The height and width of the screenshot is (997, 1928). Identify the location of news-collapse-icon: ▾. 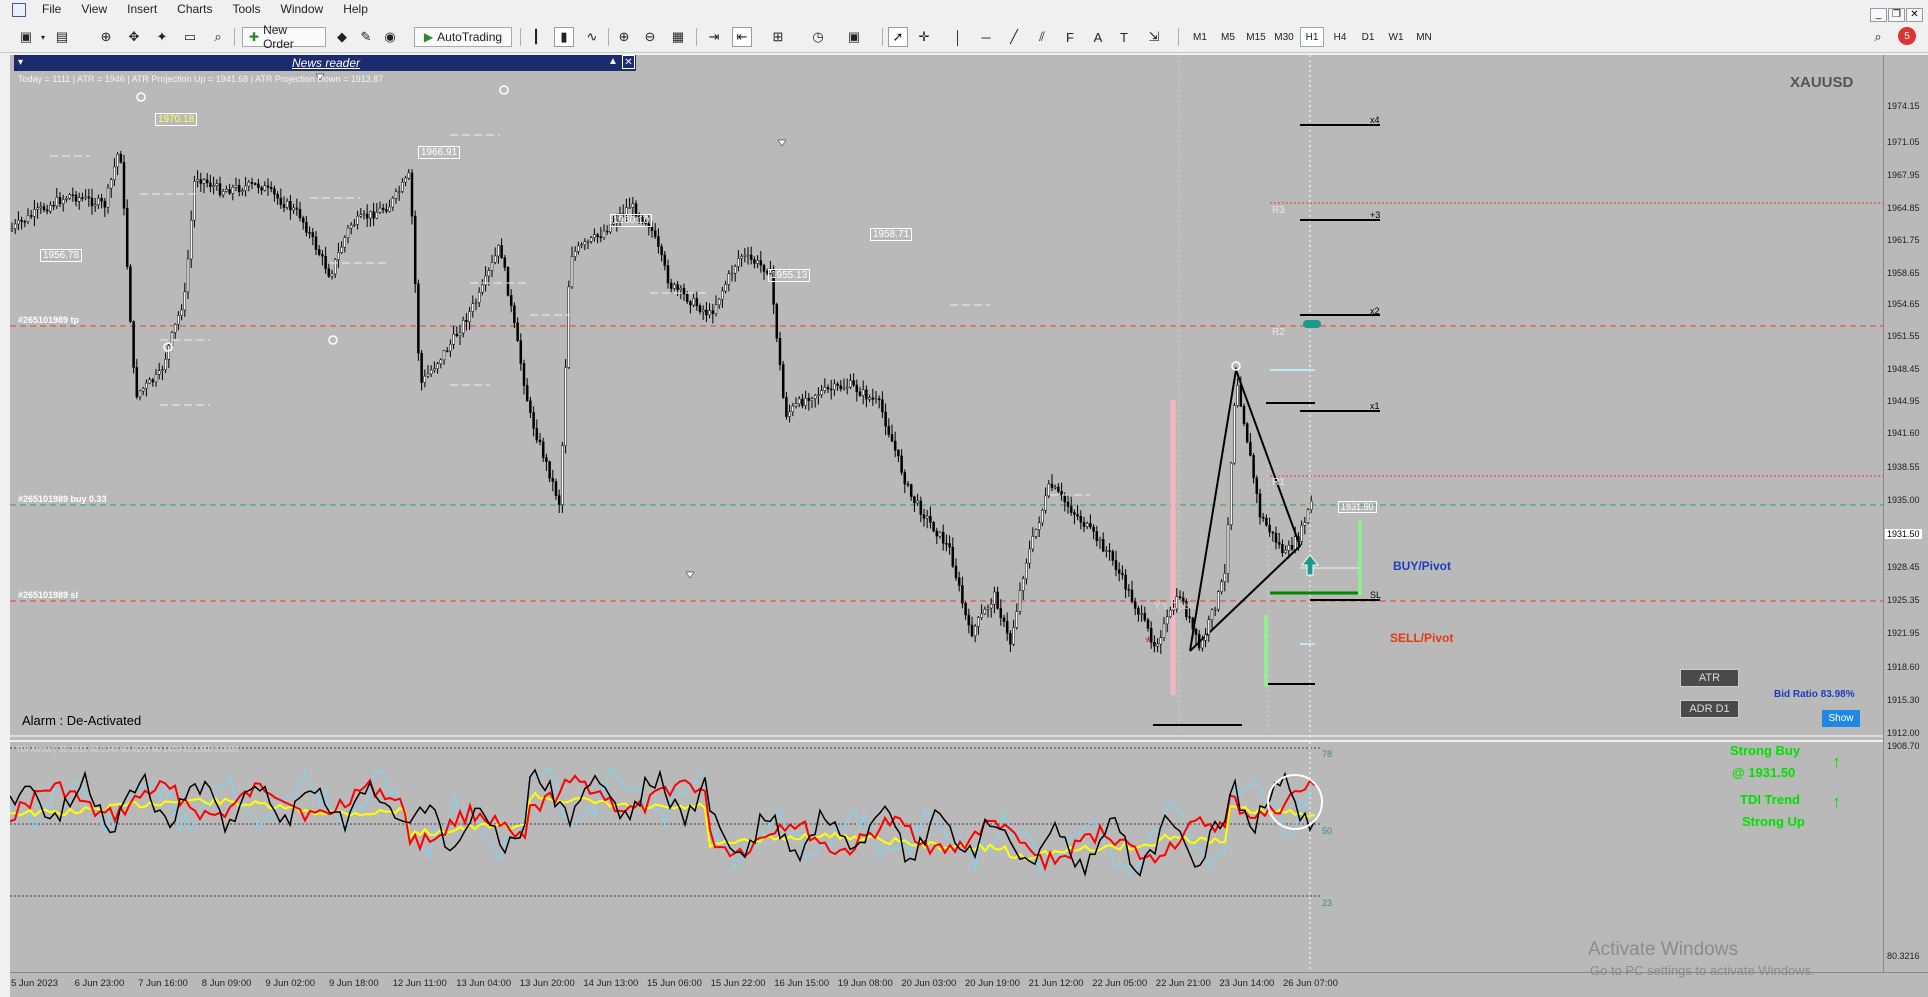
(20, 62).